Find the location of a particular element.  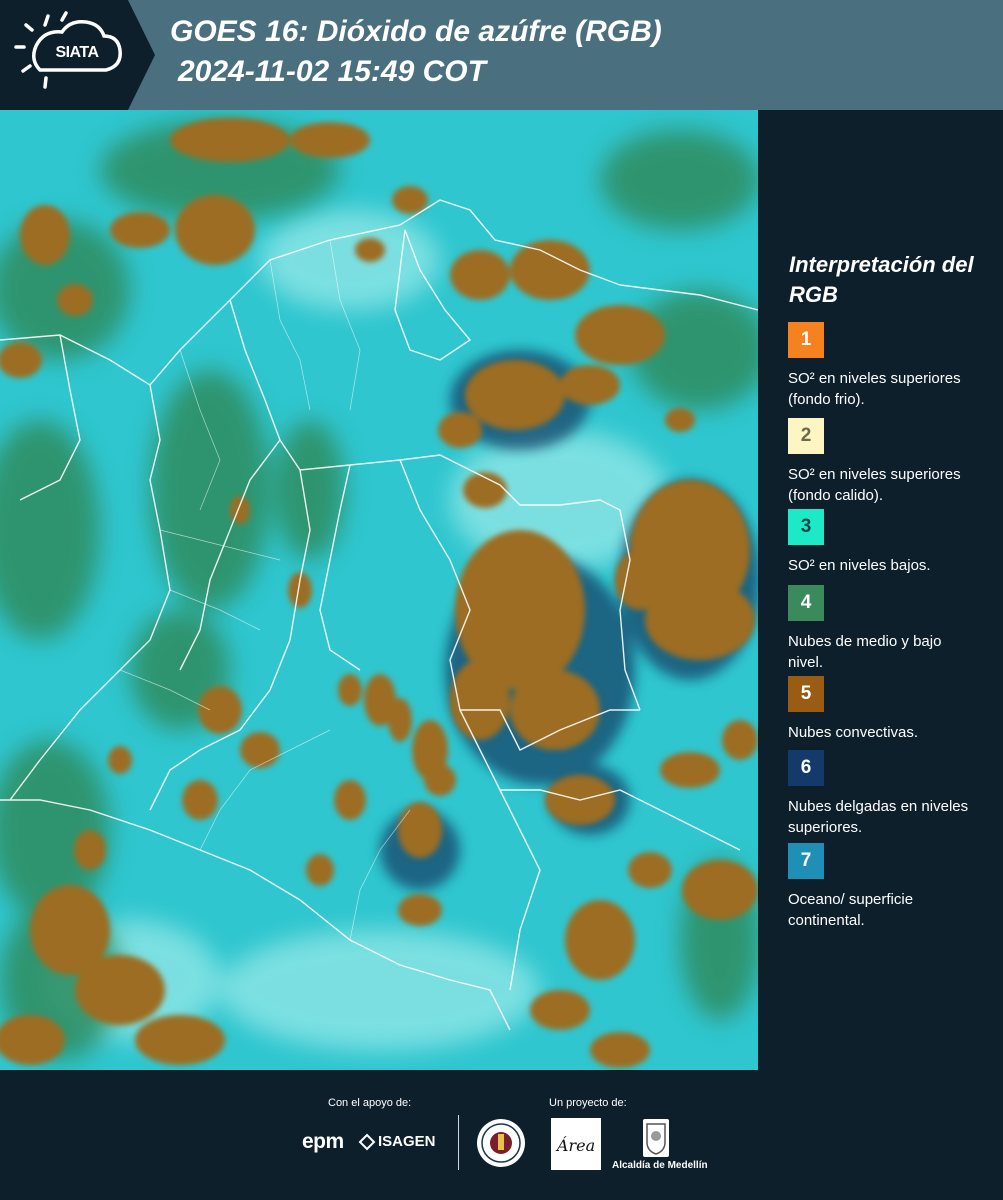

legend-item-7: 7 Oceano/ superficie continental. is located at coordinates (893, 887).